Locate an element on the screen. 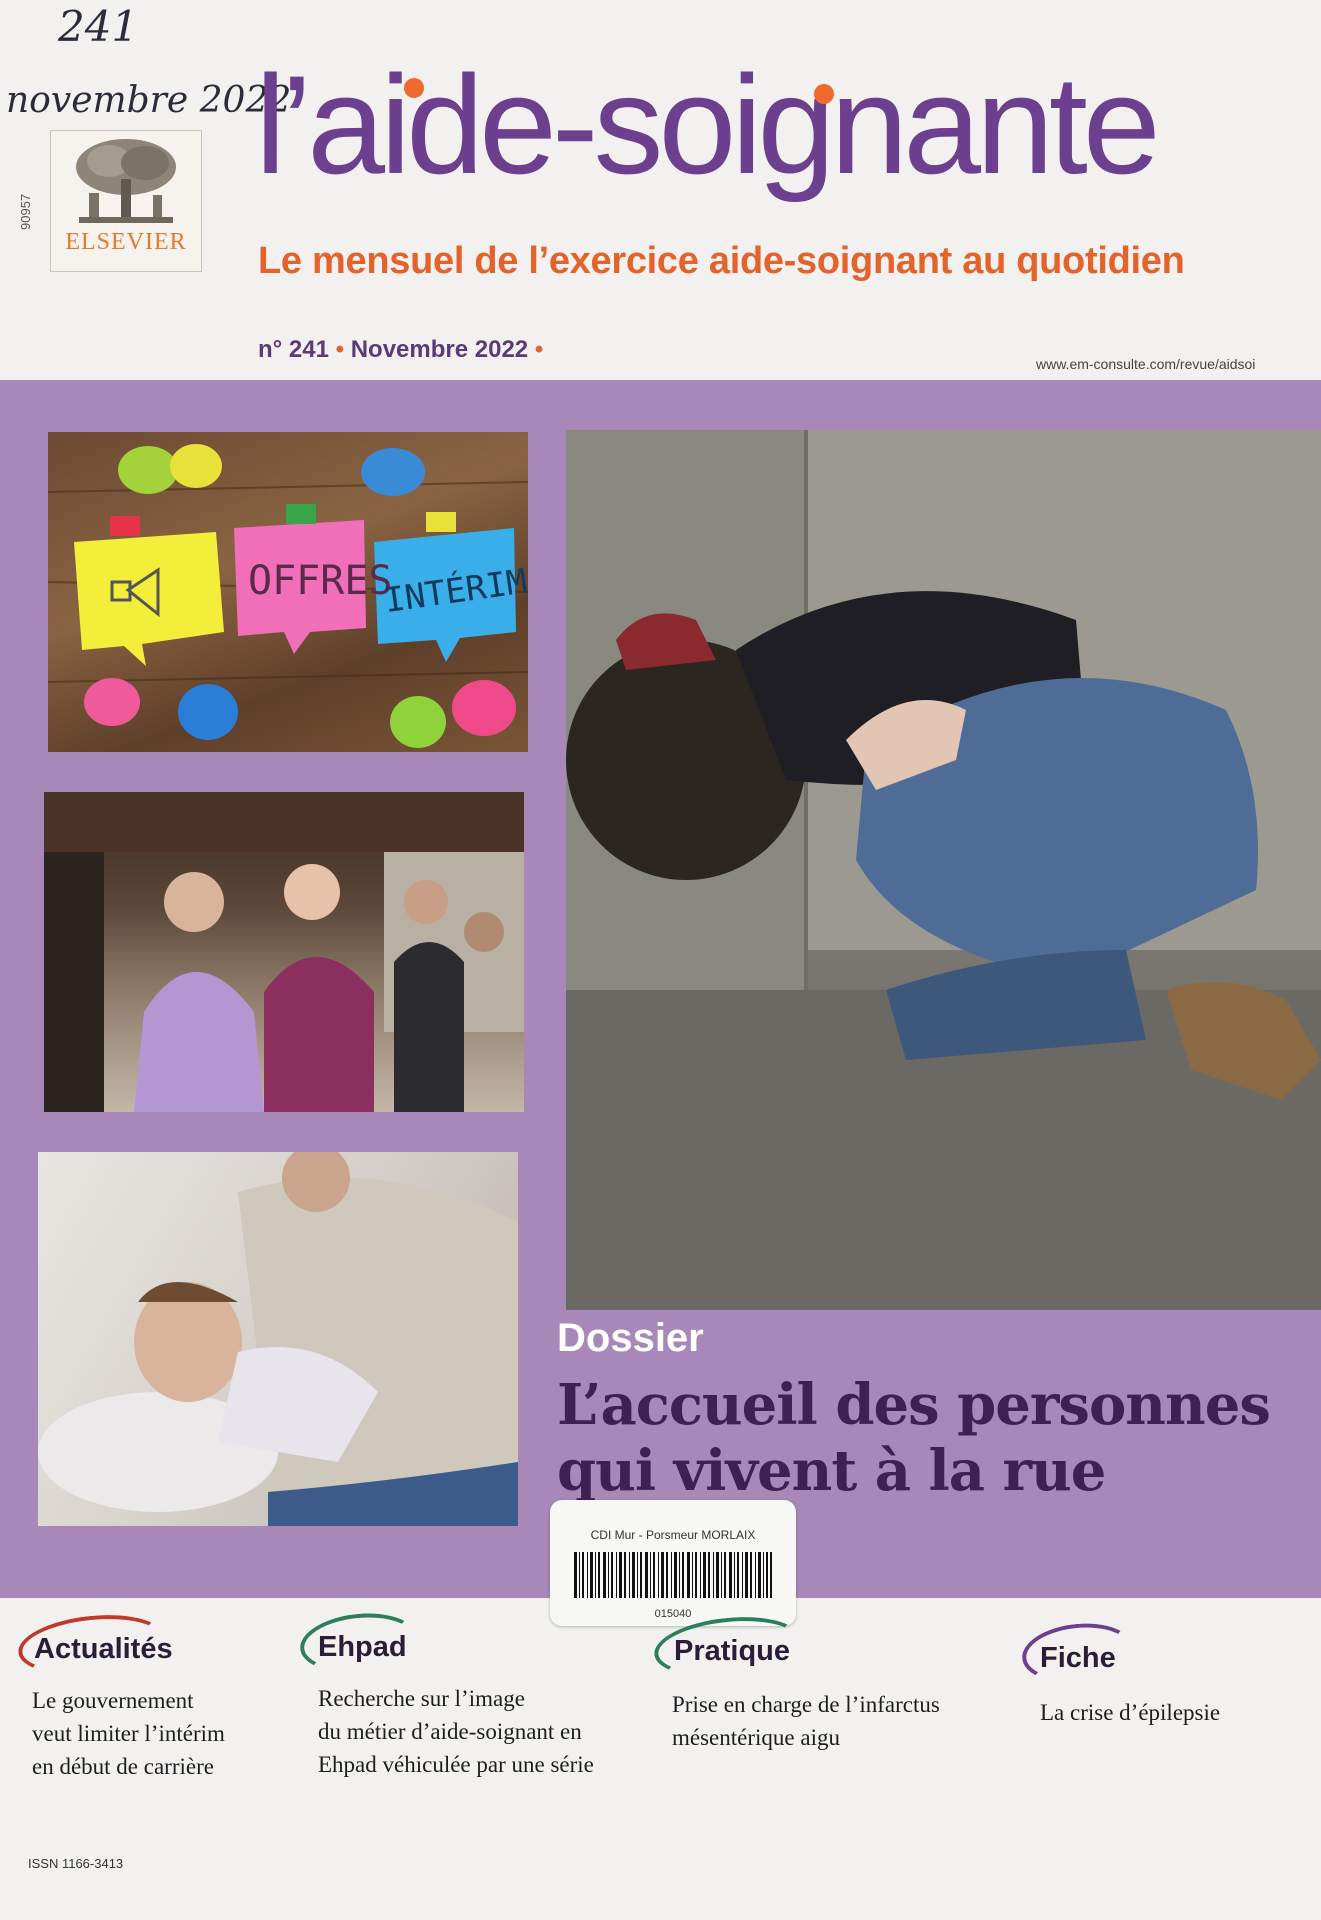  section-fiche-heading: Fiche is located at coordinates (1078, 1658).